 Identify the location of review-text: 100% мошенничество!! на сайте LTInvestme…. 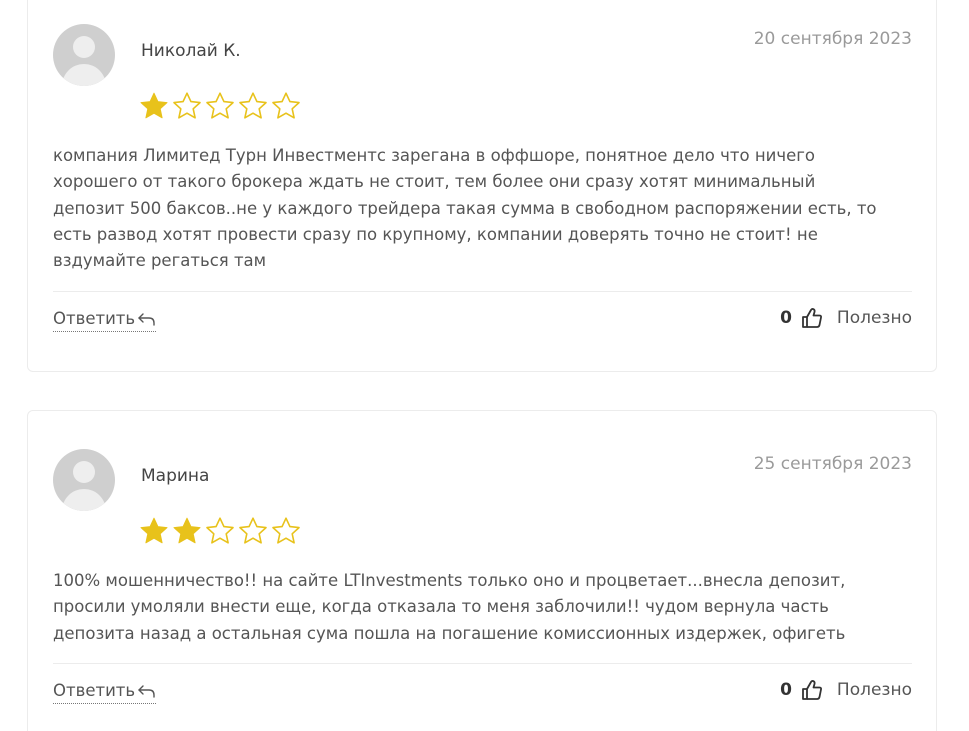
(449, 607).